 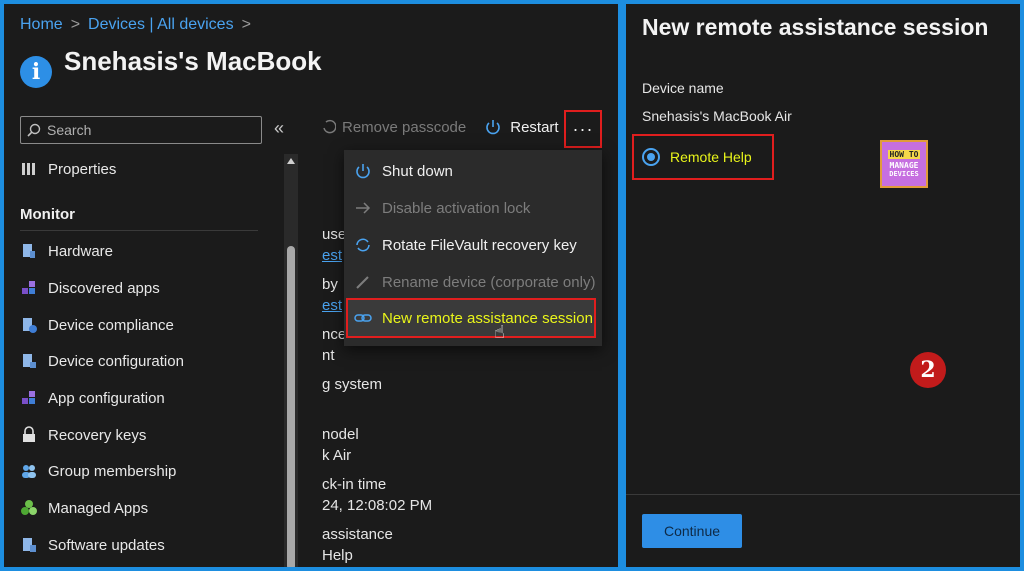 I want to click on sidebar-item-label: App configuration, so click(x=106, y=398).